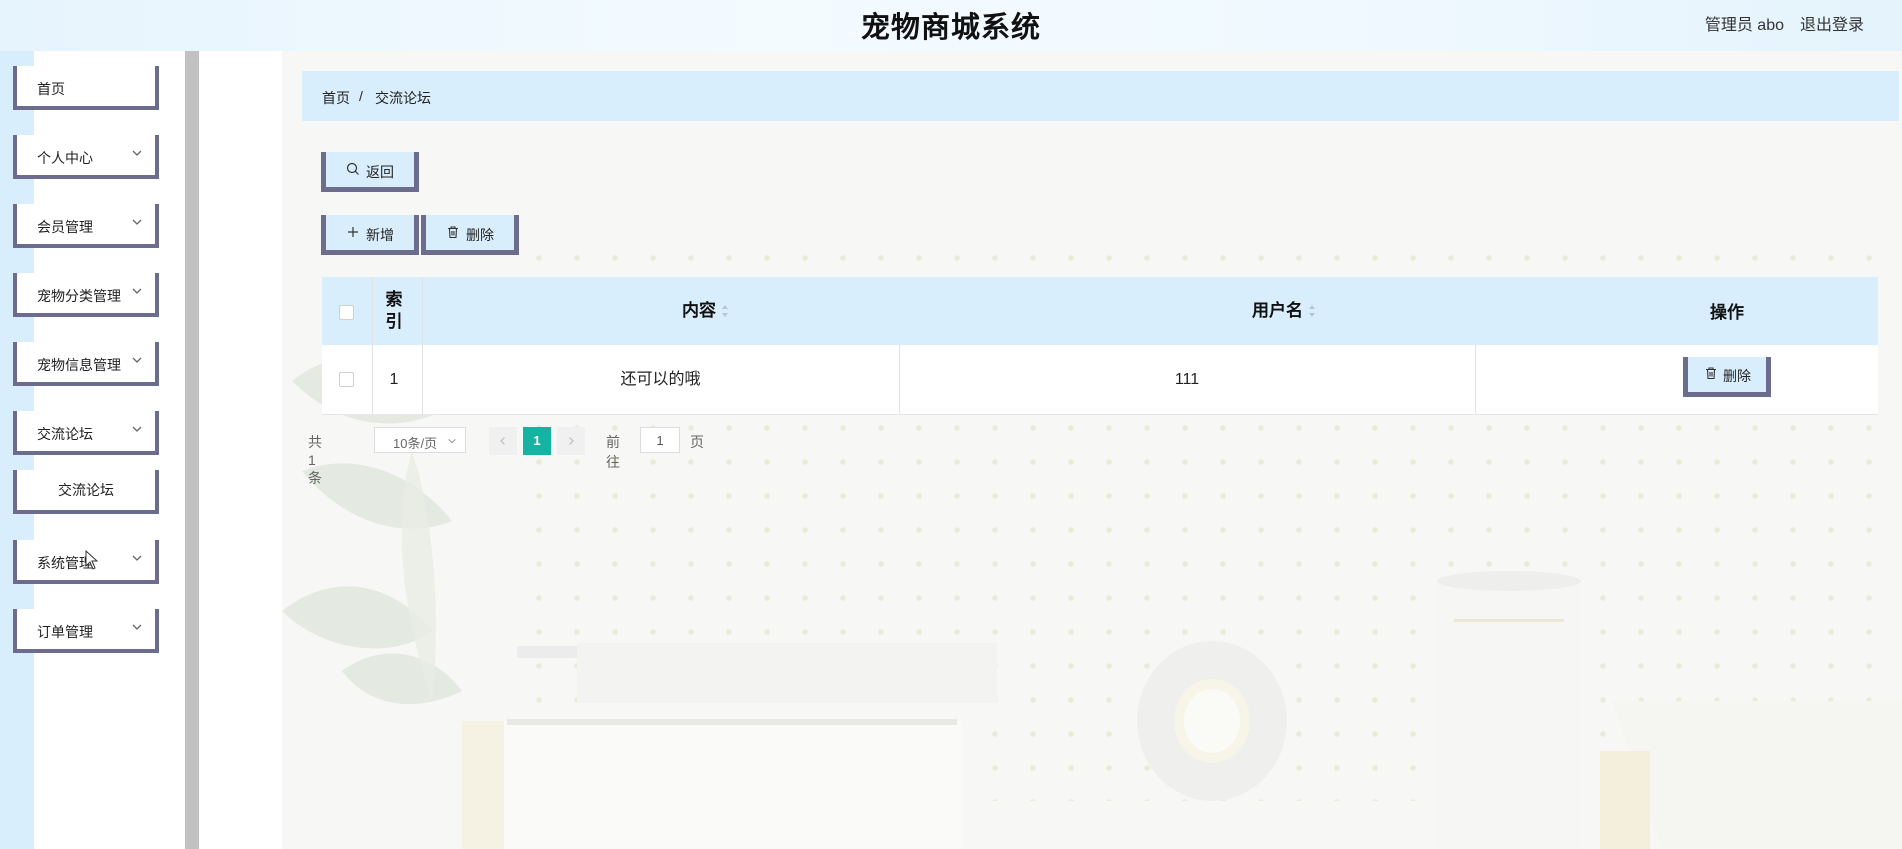  What do you see at coordinates (51, 89) in the screenshot?
I see `sidebar-item-label: 首页` at bounding box center [51, 89].